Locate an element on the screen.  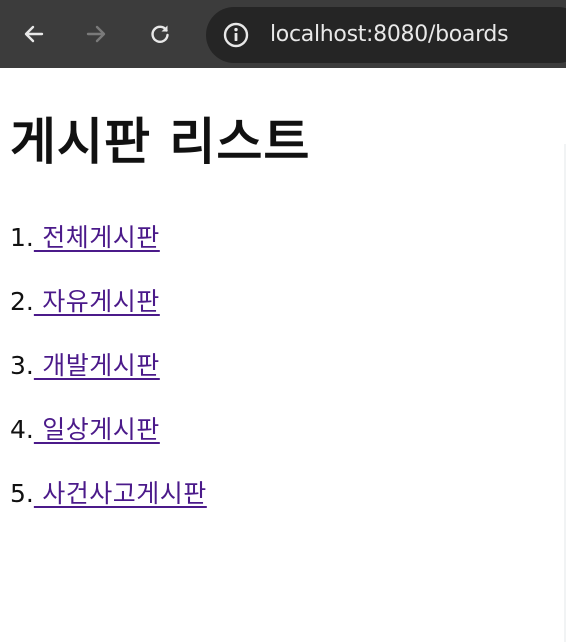
list-item: 2. 자유게시판 is located at coordinates (108, 302).